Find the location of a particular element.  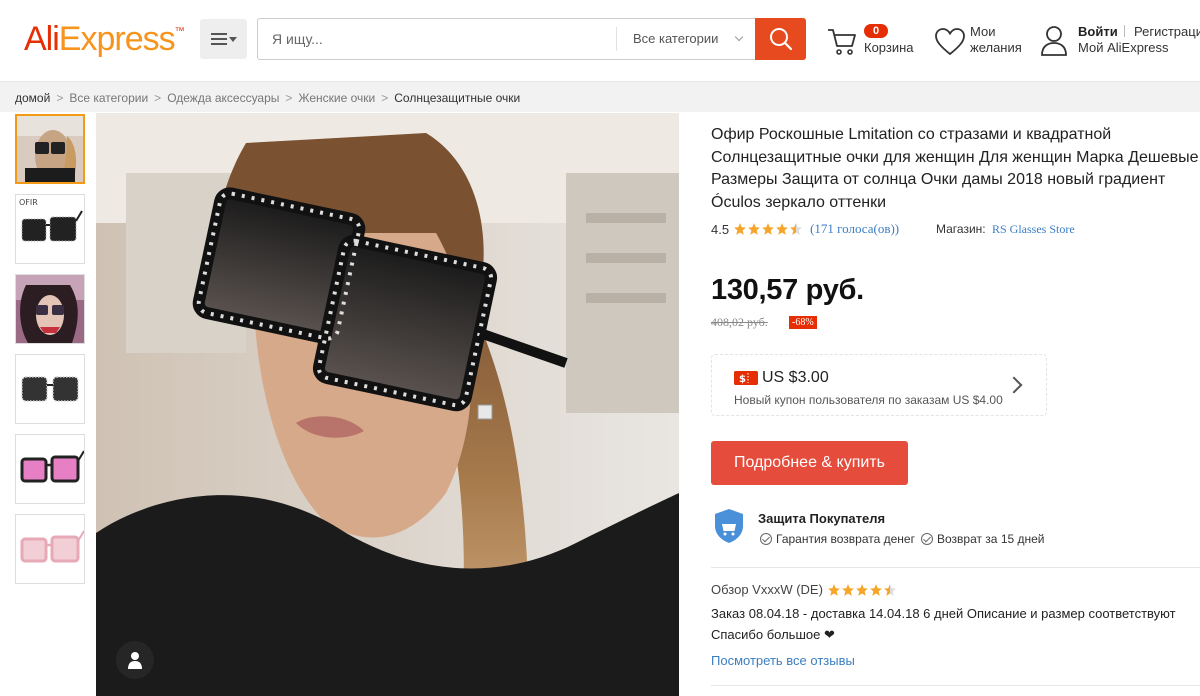

search-category-label: Все категории is located at coordinates (676, 38).